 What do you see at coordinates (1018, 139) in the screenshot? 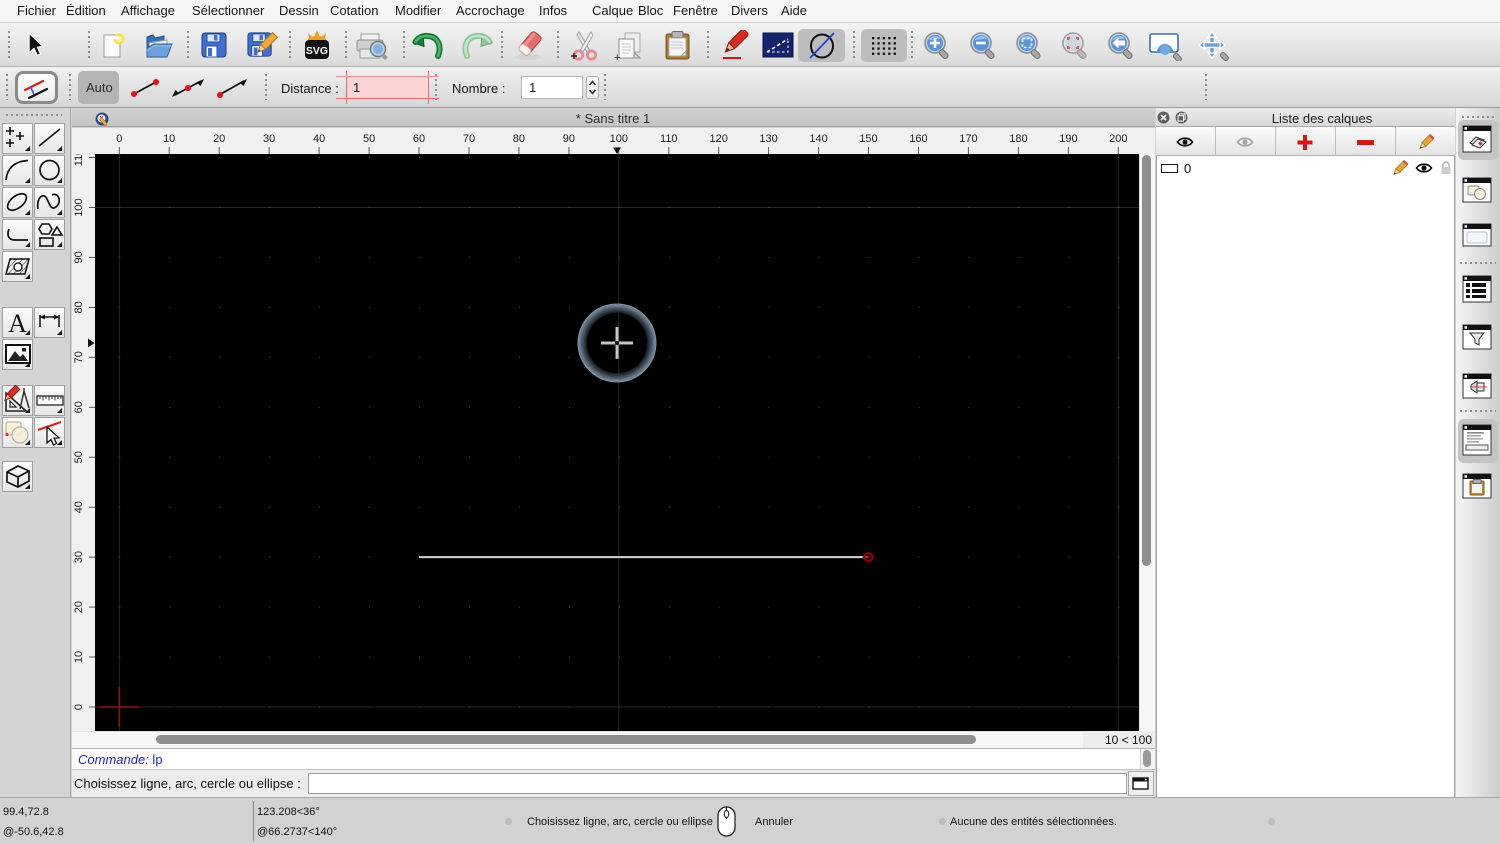
I see `svg-text: 180` at bounding box center [1018, 139].